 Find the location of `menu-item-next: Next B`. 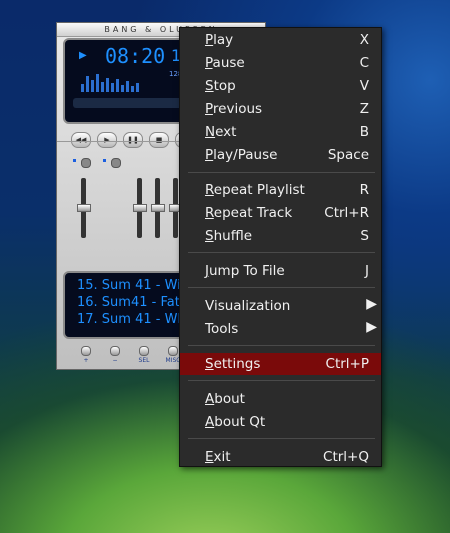

menu-item-next: Next B is located at coordinates (280, 132).